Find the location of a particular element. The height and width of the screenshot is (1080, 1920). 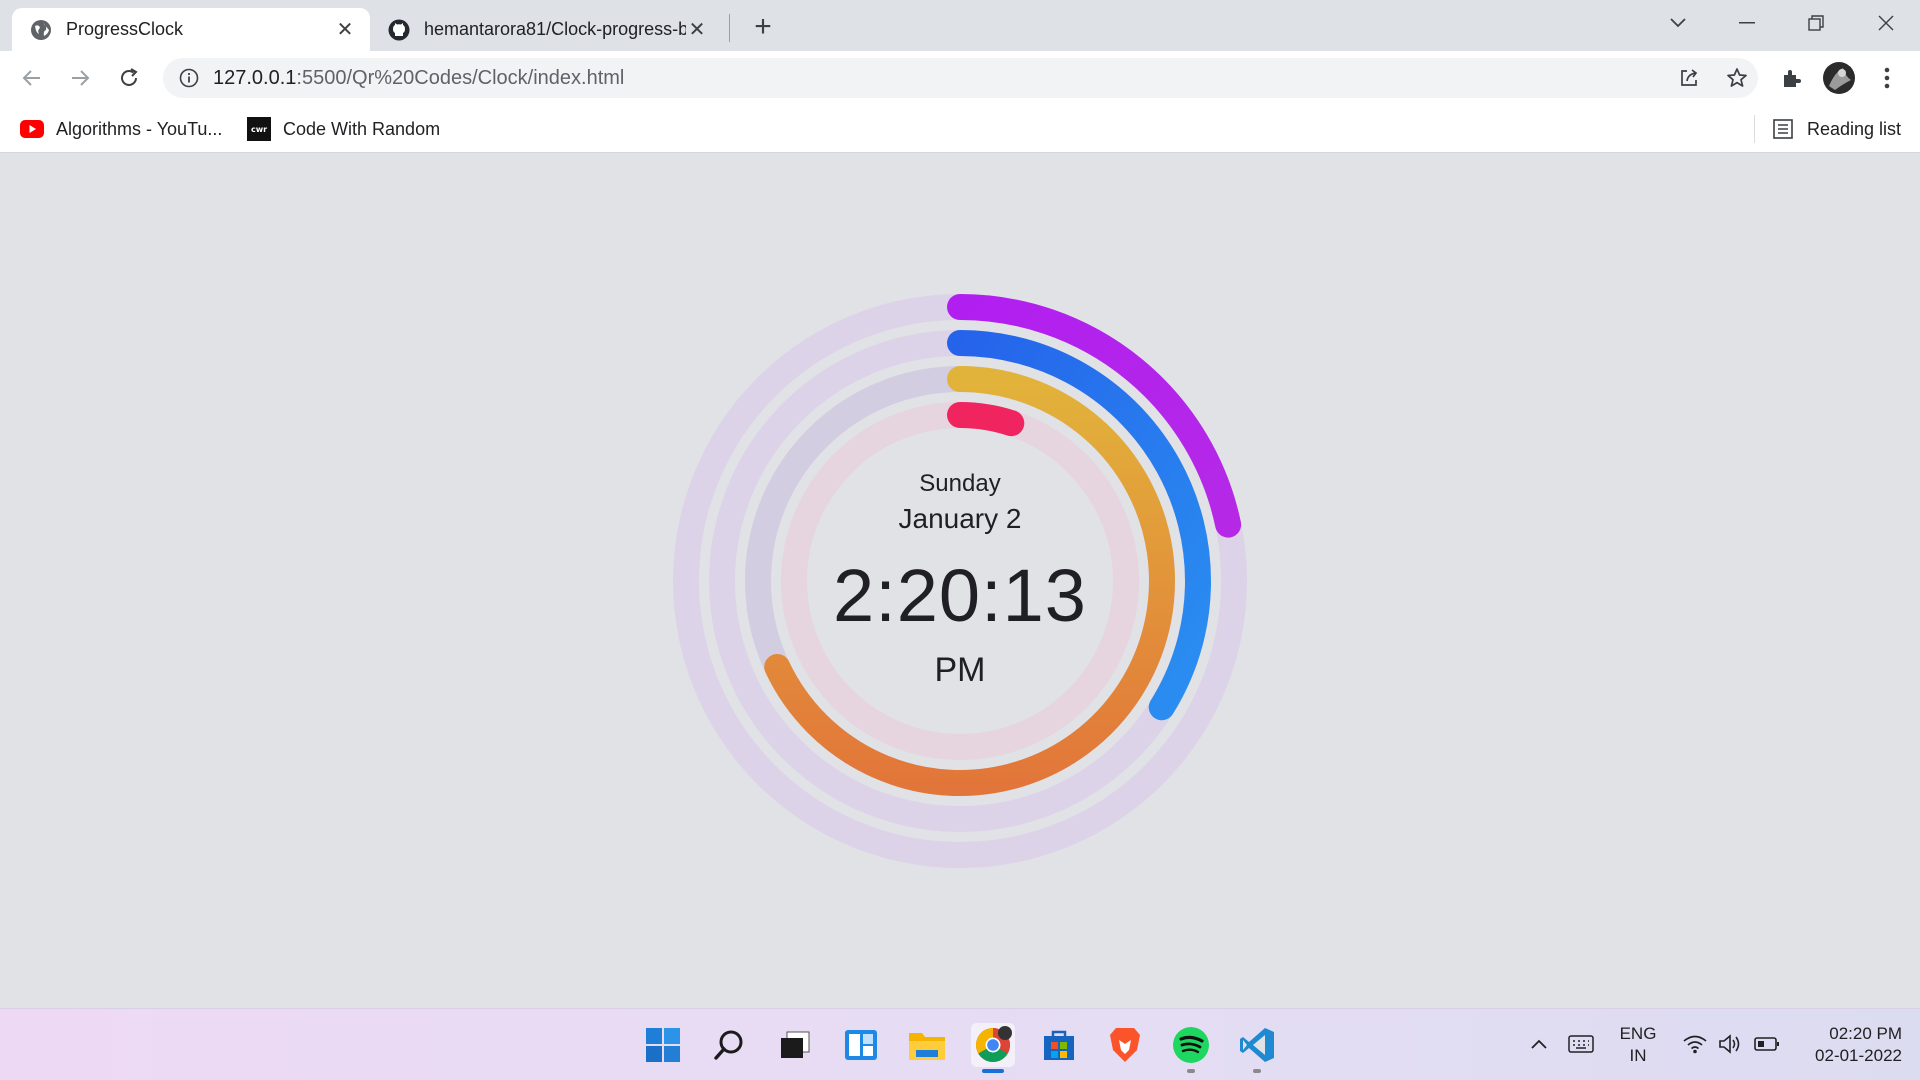

url-host: 127.0.0.1 is located at coordinates (255, 77).